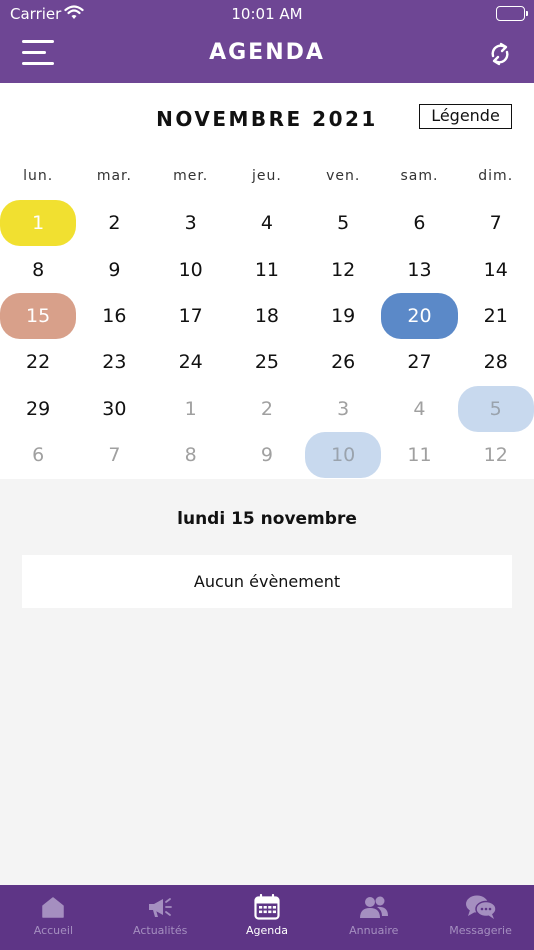  What do you see at coordinates (114, 362) in the screenshot?
I see `calendar-day: 23` at bounding box center [114, 362].